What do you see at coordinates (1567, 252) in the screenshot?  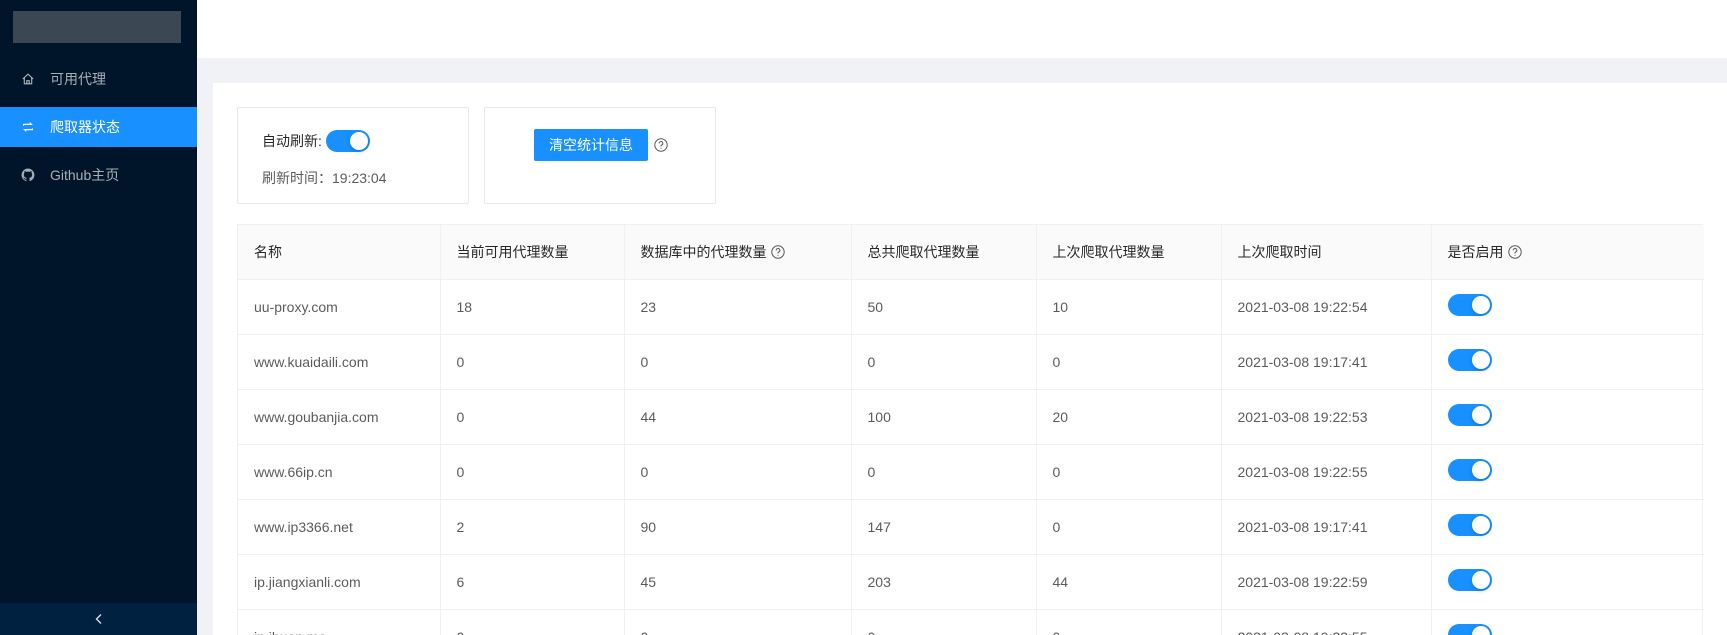 I see `column-header-enabled: 是否启用` at bounding box center [1567, 252].